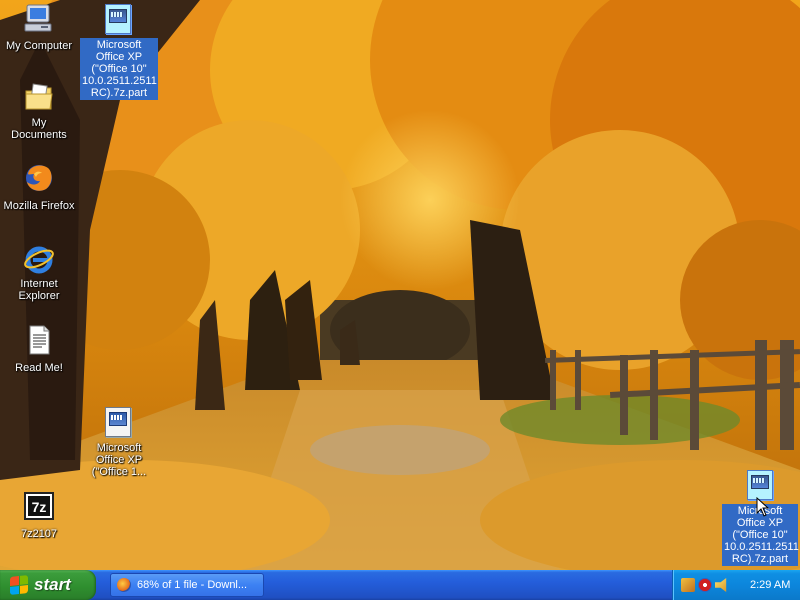  I want to click on windows-logo-icon, so click(19, 585).